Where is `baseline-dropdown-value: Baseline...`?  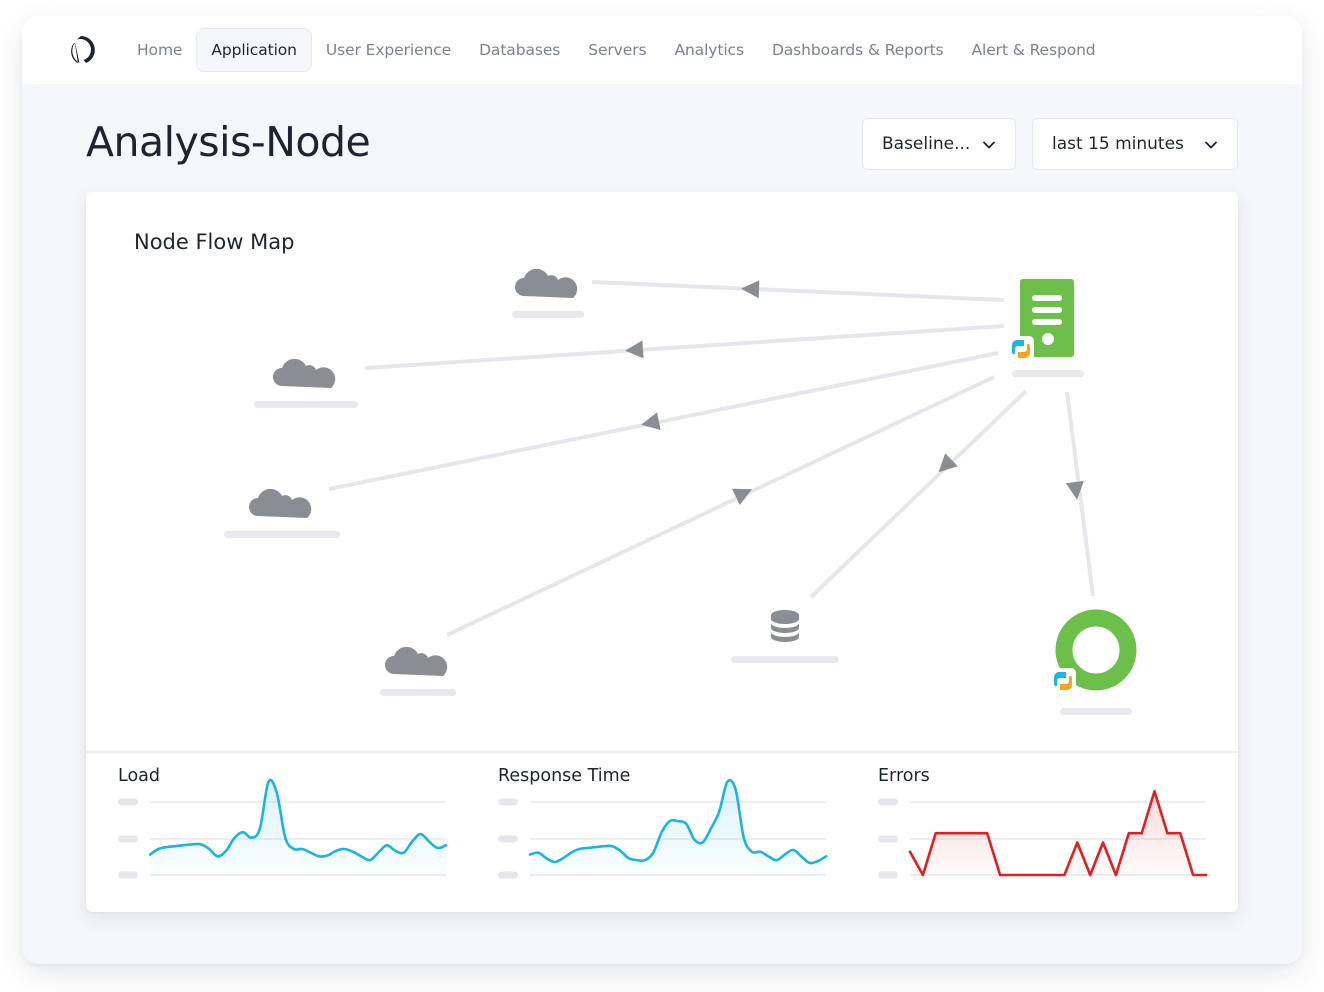
baseline-dropdown-value: Baseline... is located at coordinates (926, 144).